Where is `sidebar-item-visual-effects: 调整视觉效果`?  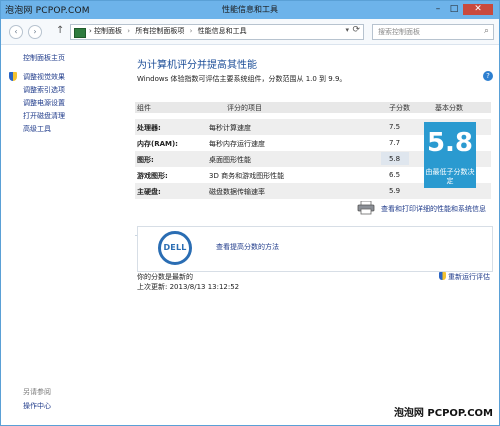 sidebar-item-visual-effects: 调整视觉效果 is located at coordinates (37, 78).